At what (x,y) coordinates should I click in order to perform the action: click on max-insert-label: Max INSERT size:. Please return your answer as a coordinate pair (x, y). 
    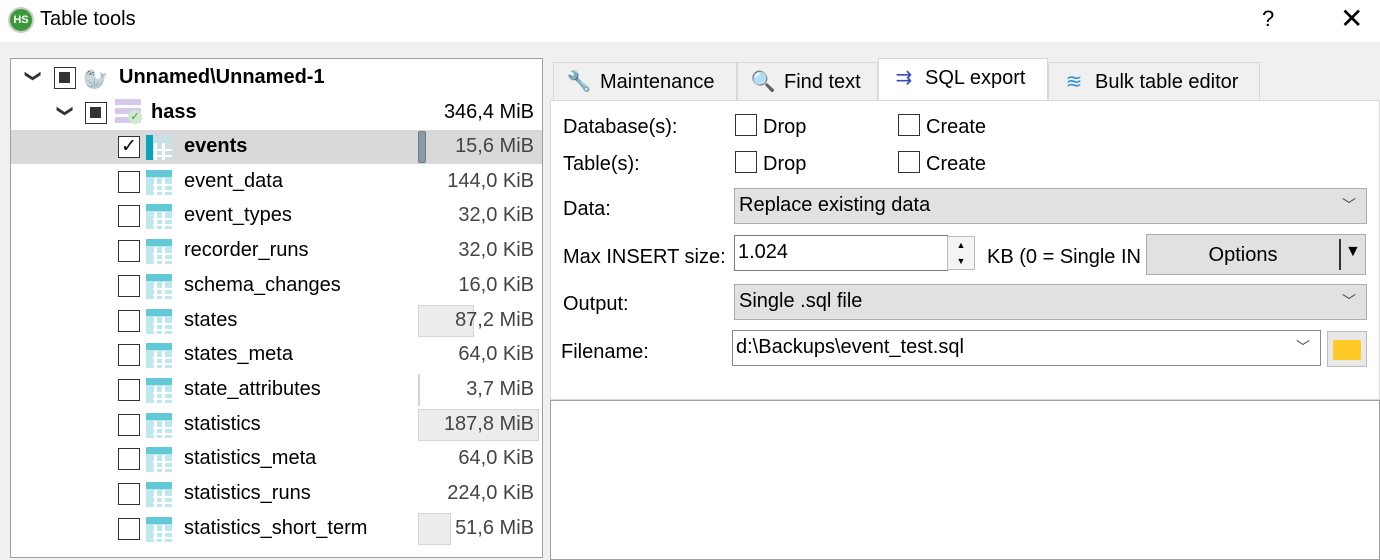
    Looking at the image, I should click on (644, 257).